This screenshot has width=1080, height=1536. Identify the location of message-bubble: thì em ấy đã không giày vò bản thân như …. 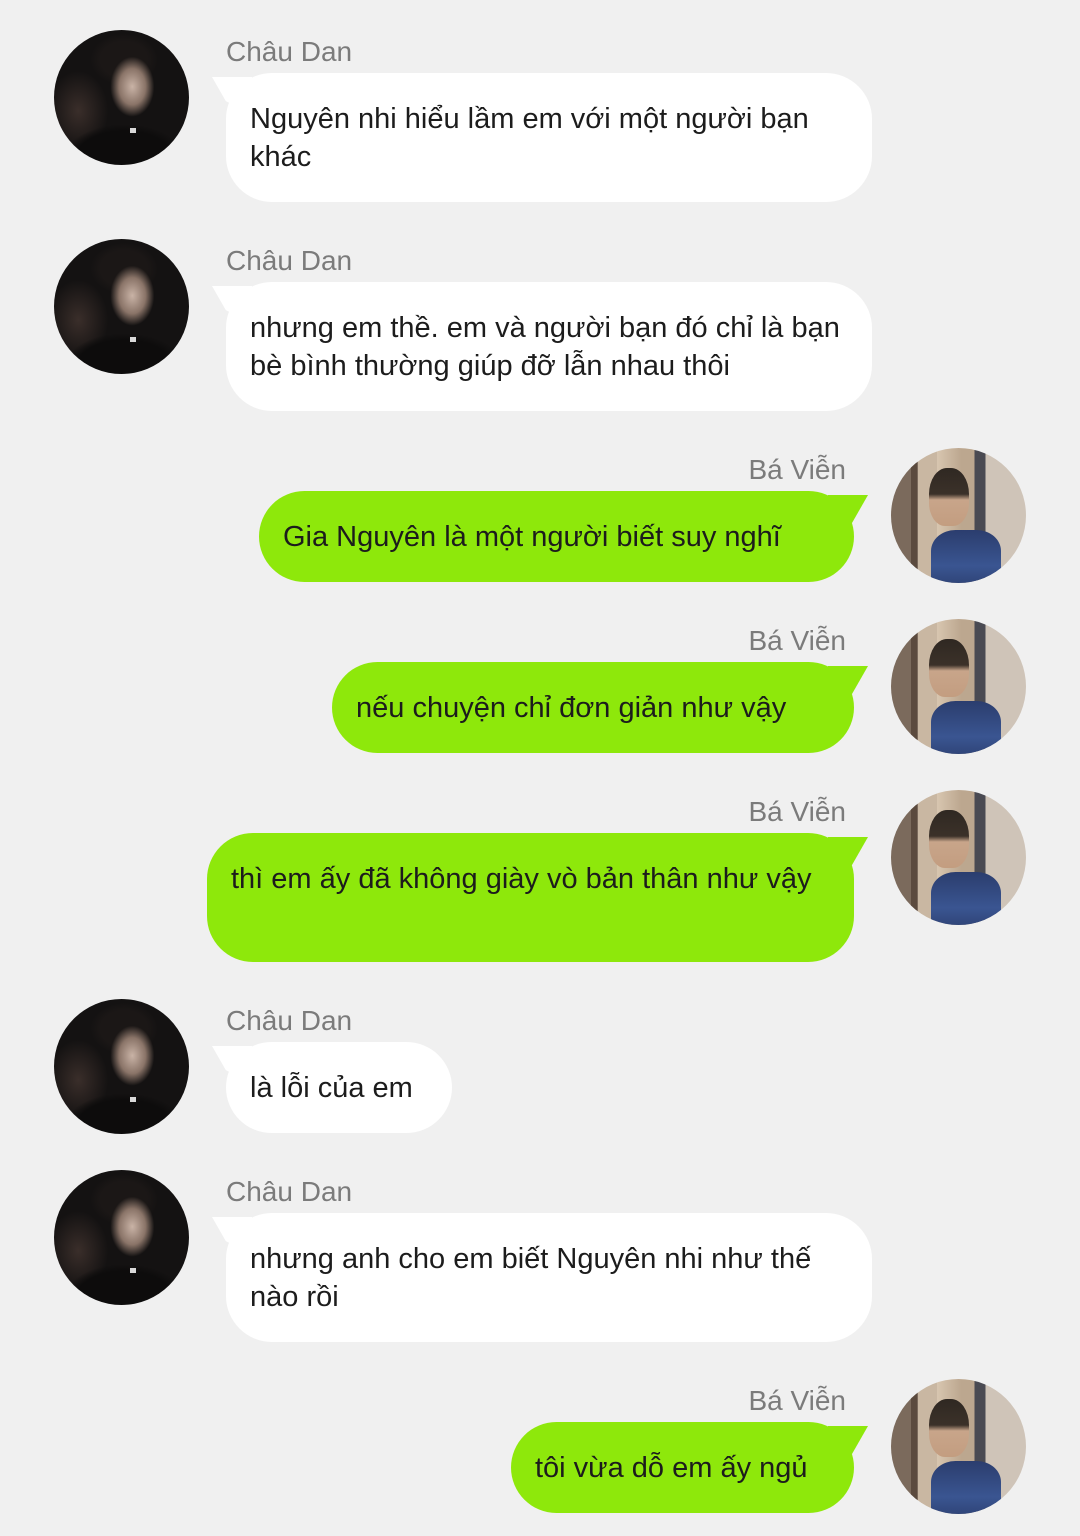
(530, 897).